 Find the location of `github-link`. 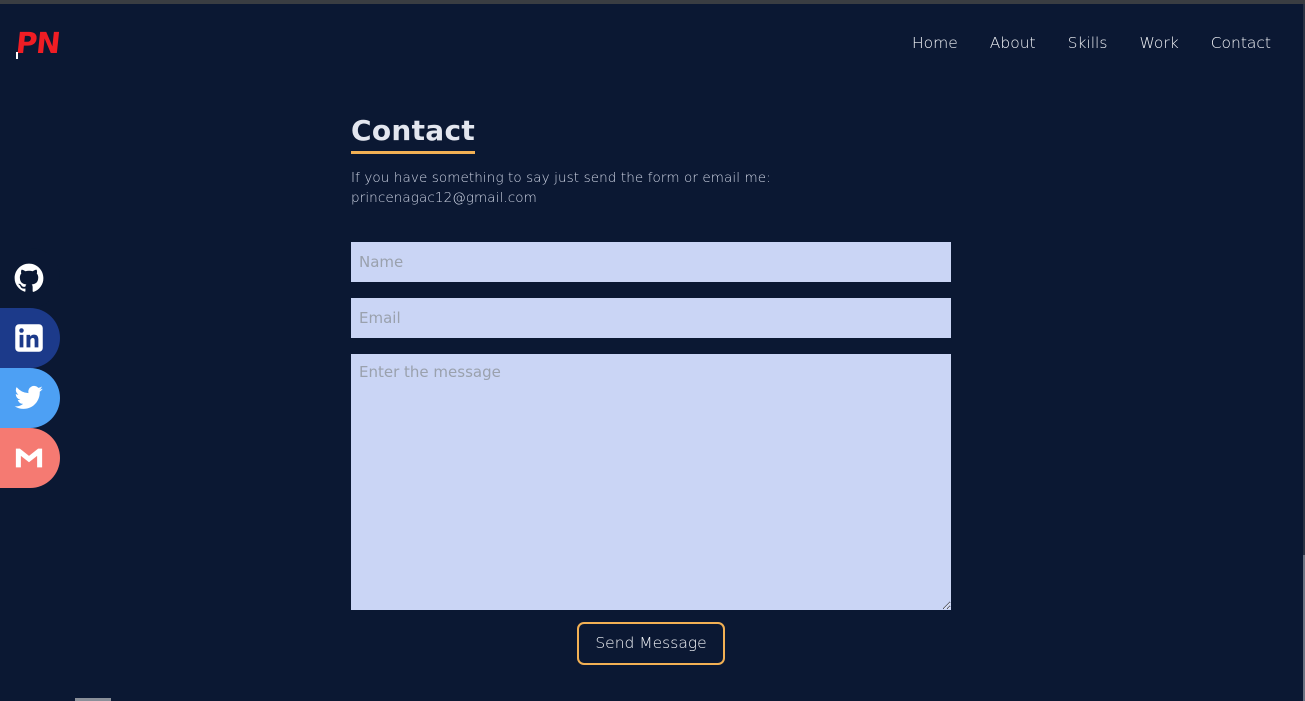

github-link is located at coordinates (30, 278).